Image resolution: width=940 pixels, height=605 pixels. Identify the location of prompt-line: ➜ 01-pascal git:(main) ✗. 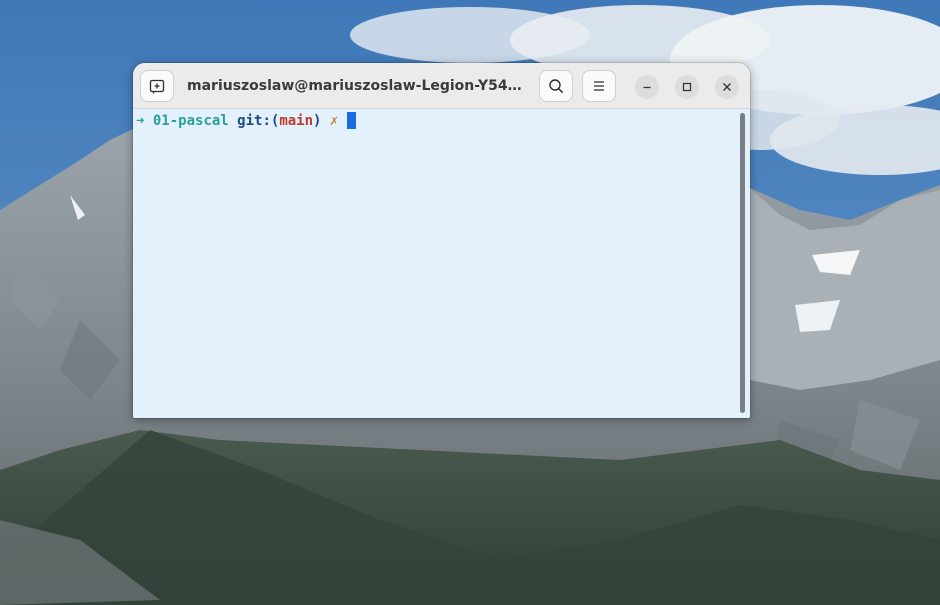
(246, 121).